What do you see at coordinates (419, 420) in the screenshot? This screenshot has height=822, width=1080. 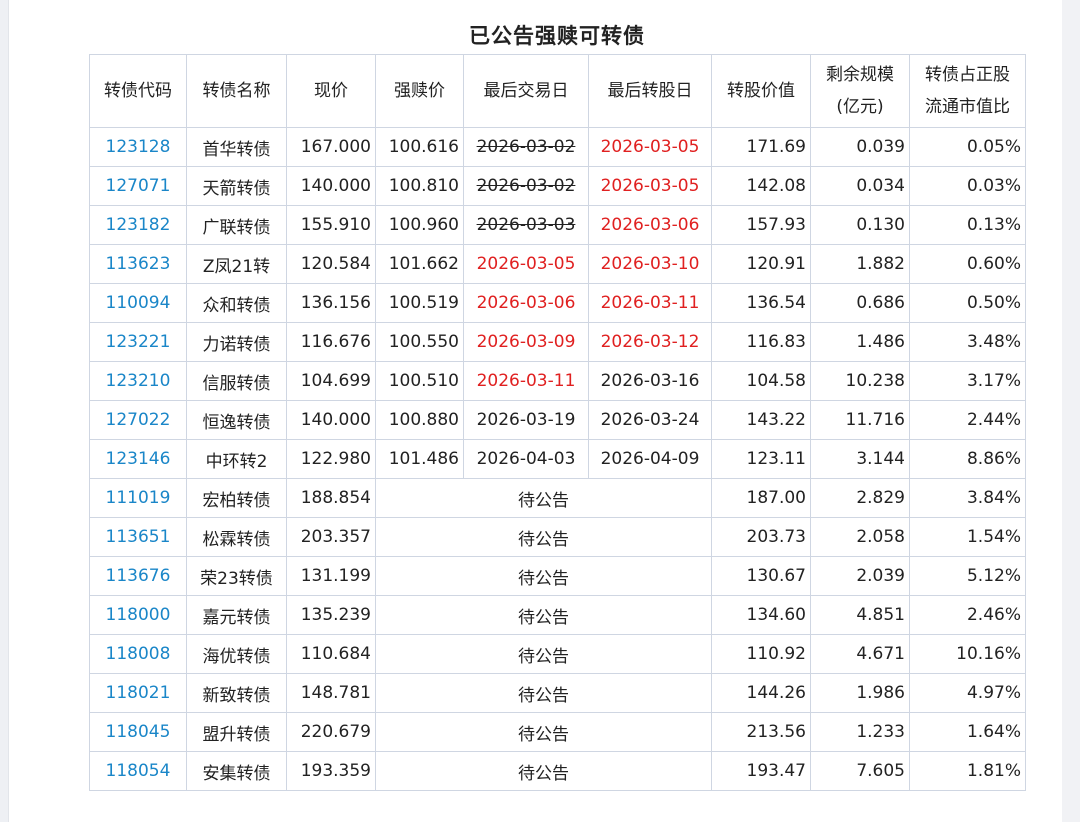 I see `redeem-price: 100.880` at bounding box center [419, 420].